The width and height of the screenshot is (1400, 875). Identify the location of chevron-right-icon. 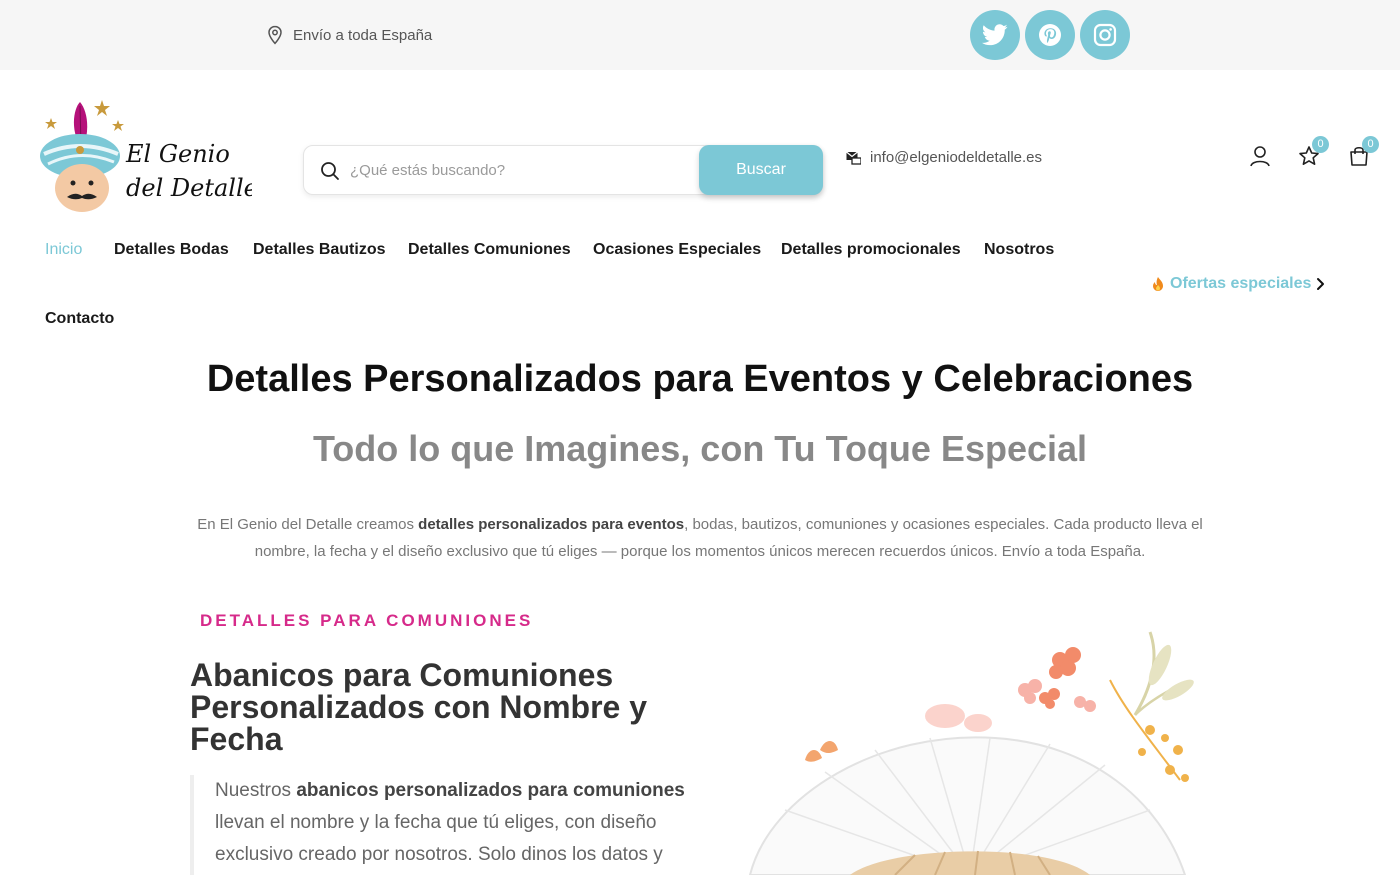
(1321, 284).